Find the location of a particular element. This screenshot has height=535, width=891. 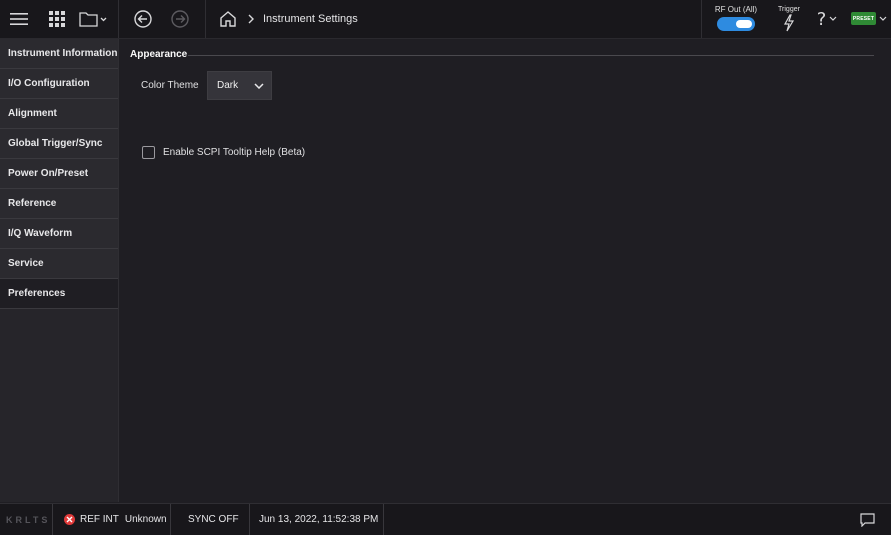

preset-chevron-icon is located at coordinates (883, 19).